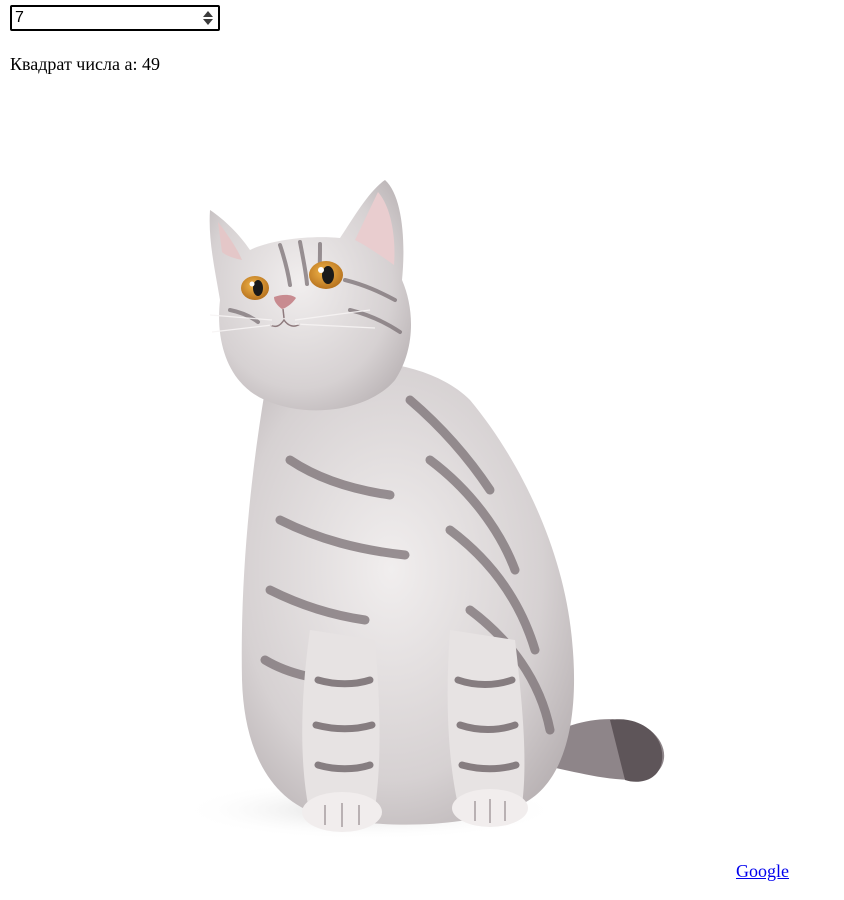 The width and height of the screenshot is (844, 900). I want to click on spinner-up-icon, so click(208, 14).